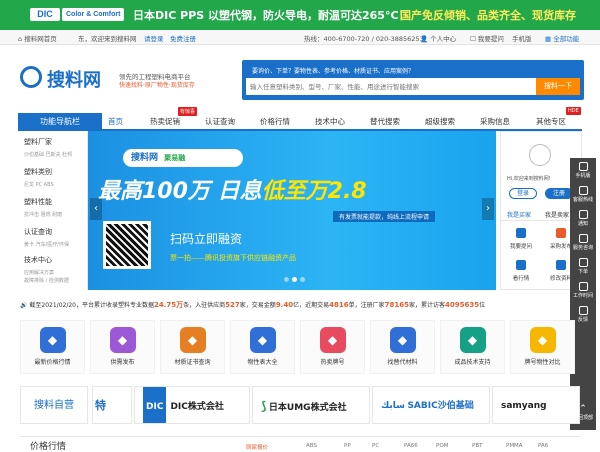 This screenshot has height=452, width=600. I want to click on float-notify: 通知, so click(583, 216).